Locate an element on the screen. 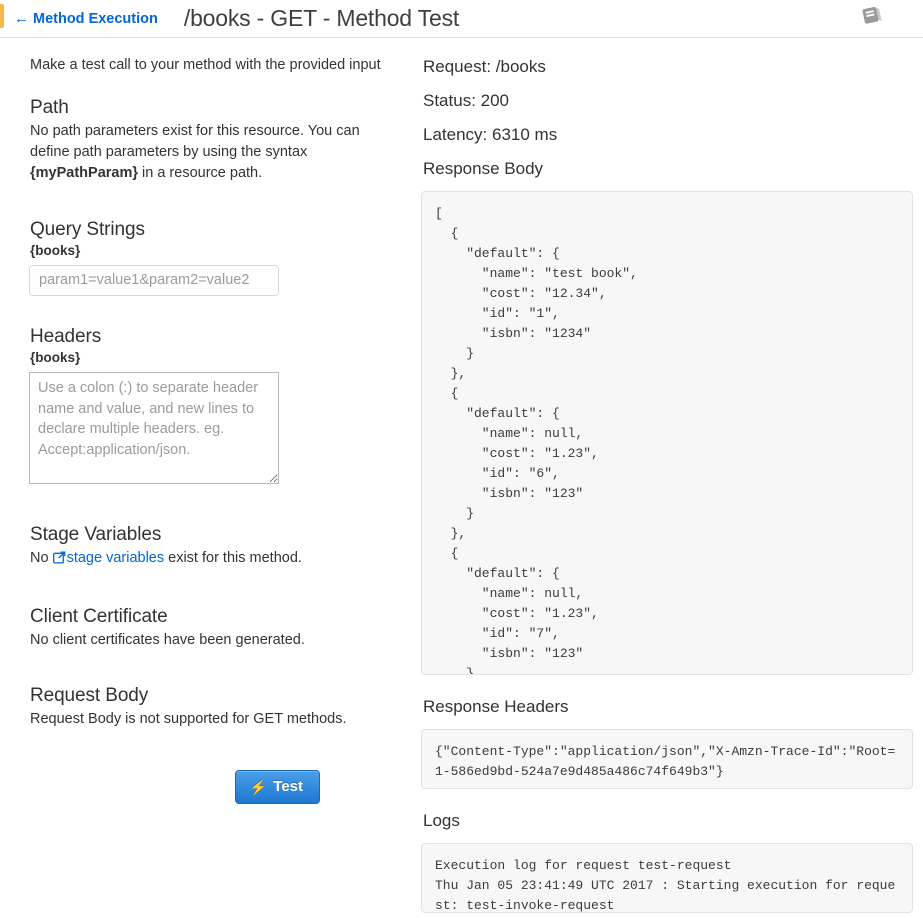 The width and height of the screenshot is (923, 918). status-line: Status: 200 is located at coordinates (466, 100).